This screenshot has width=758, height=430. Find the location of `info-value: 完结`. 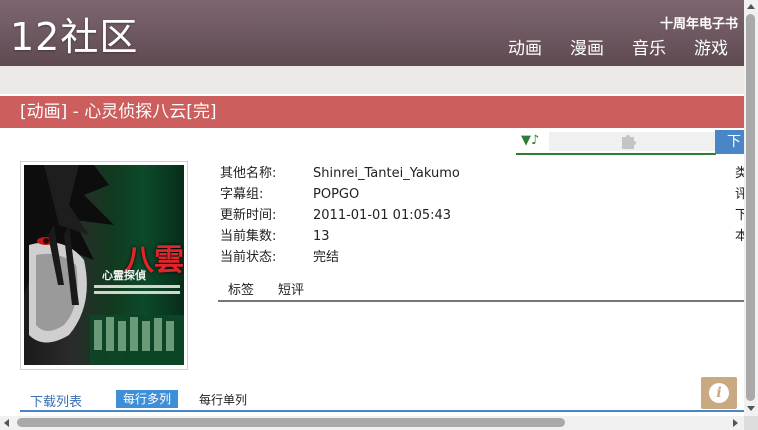

info-value: 完结 is located at coordinates (326, 257).